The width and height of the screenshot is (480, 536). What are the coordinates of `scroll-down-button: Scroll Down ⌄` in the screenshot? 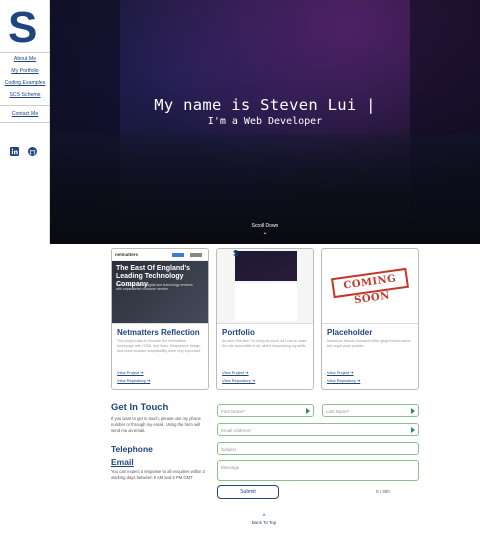 It's located at (265, 229).